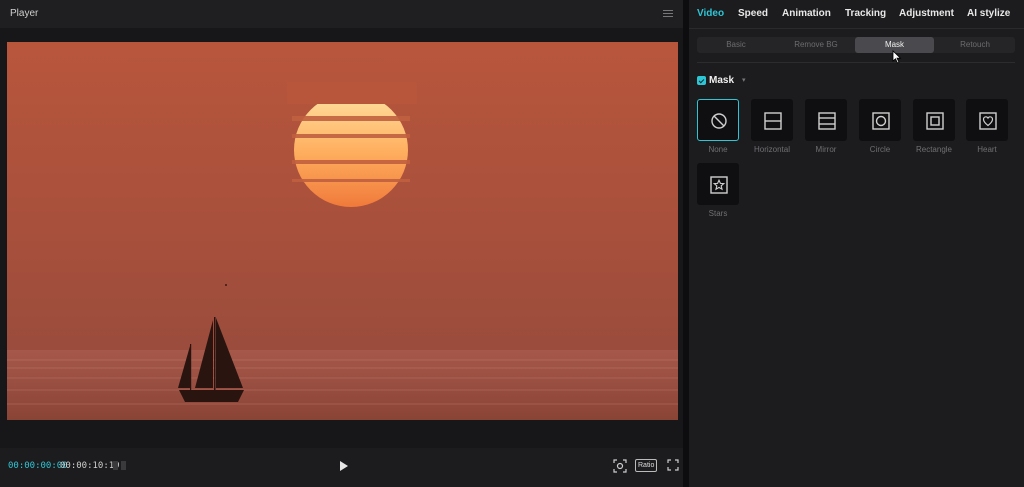  Describe the element at coordinates (620, 466) in the screenshot. I see `fit-view-icon` at that location.